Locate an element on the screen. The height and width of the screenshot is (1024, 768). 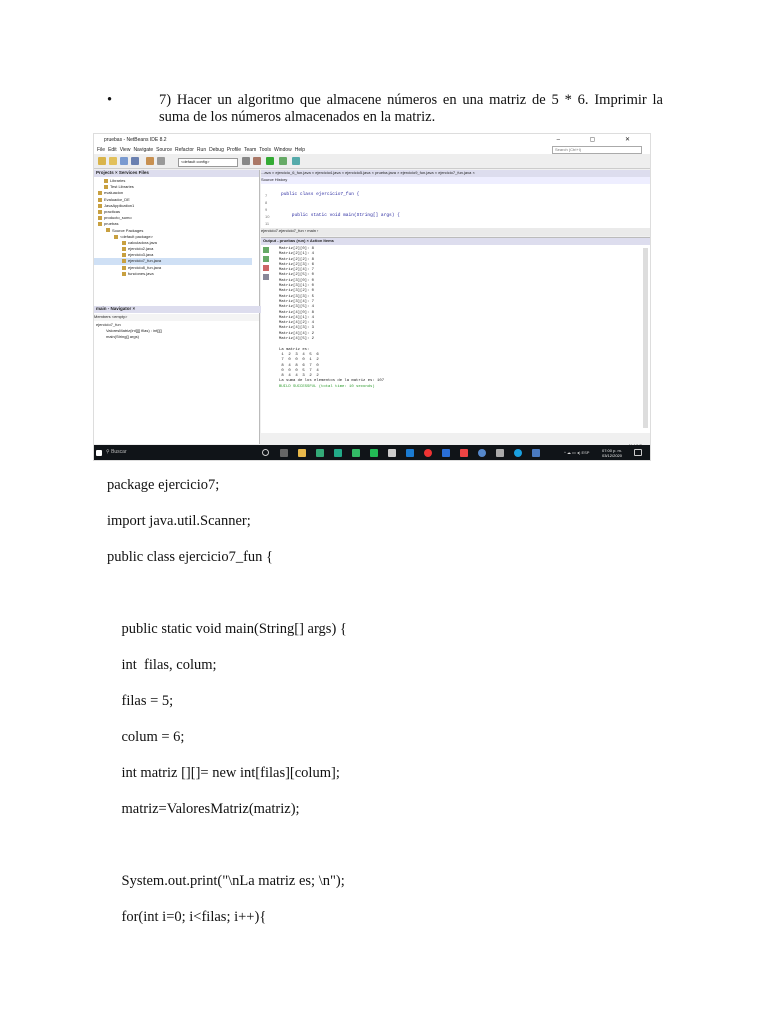
browser-icon is located at coordinates (428, 453).